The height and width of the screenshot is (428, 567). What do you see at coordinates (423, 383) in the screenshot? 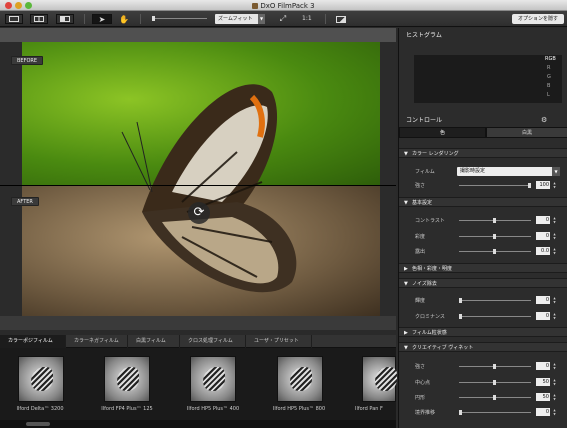
I see `vignette-center-label: 中心点` at bounding box center [423, 383].